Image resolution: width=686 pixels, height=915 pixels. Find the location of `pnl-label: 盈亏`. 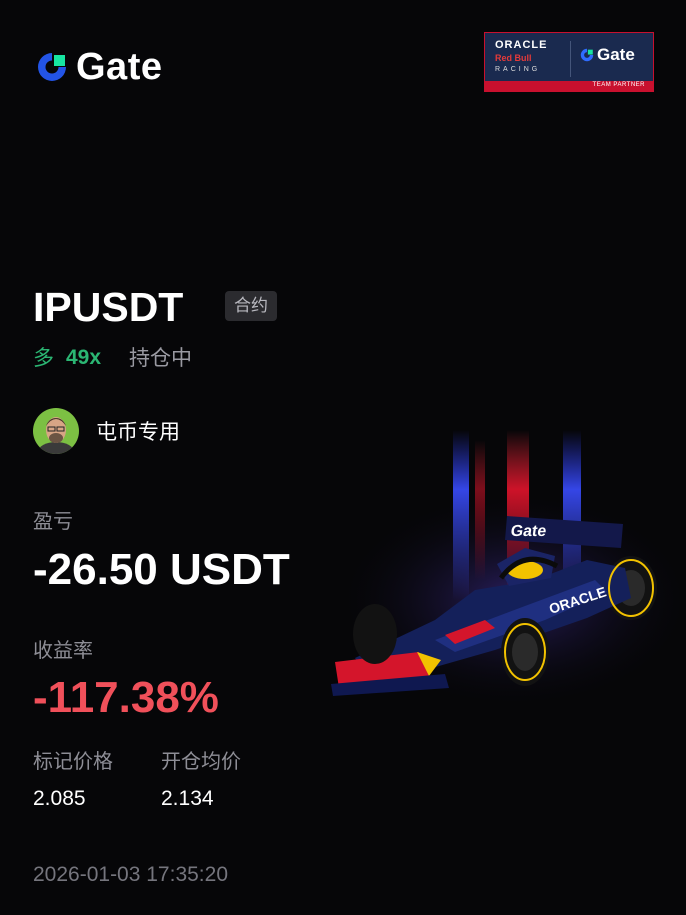

pnl-label: 盈亏 is located at coordinates (53, 521).